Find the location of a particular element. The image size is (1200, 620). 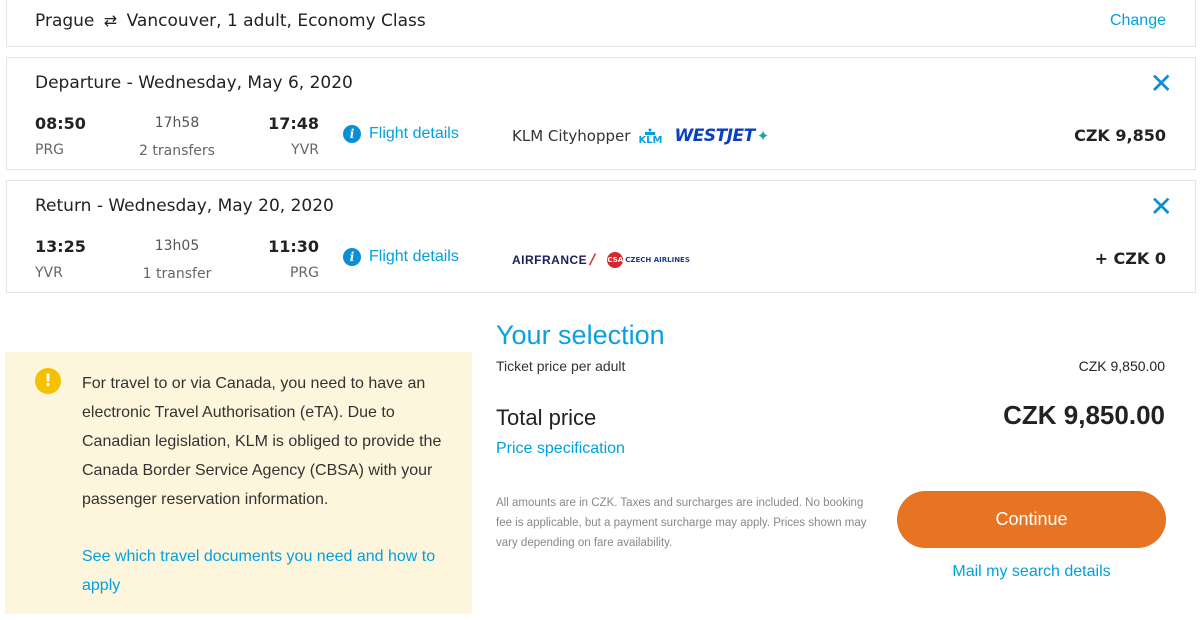

flight-duration: 13h05 is located at coordinates (177, 246).